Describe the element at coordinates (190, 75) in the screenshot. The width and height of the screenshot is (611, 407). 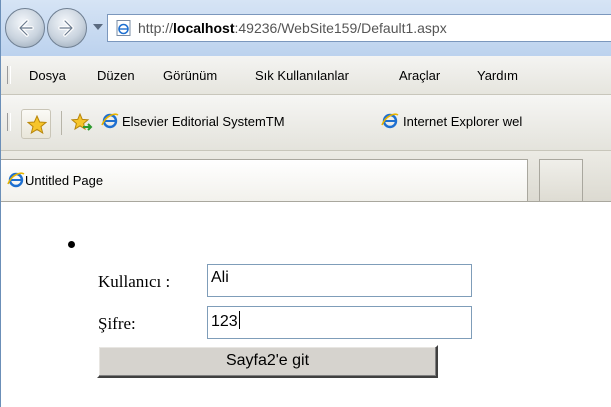
I see `menu-gorunum: Görünüm` at that location.